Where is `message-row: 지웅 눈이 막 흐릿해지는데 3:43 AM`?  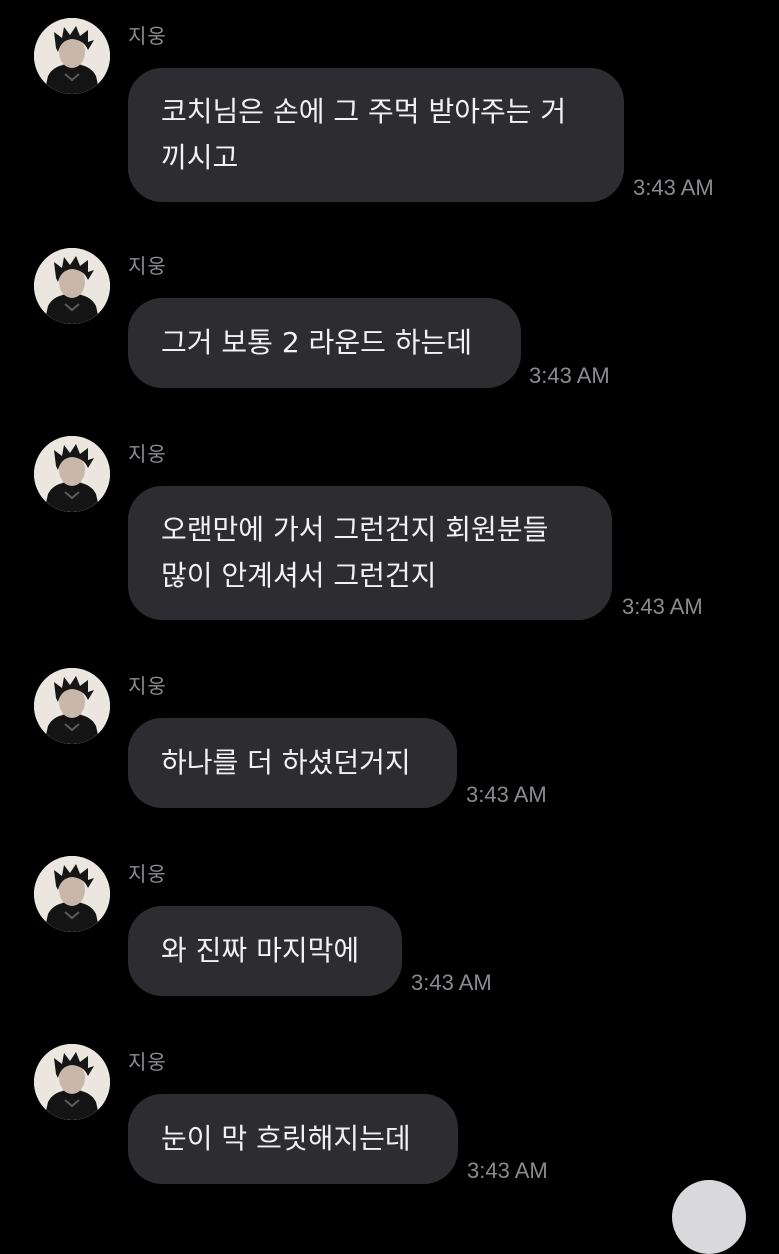
message-row: 지웅 눈이 막 흐릿해지는데 3:43 AM is located at coordinates (389, 1119).